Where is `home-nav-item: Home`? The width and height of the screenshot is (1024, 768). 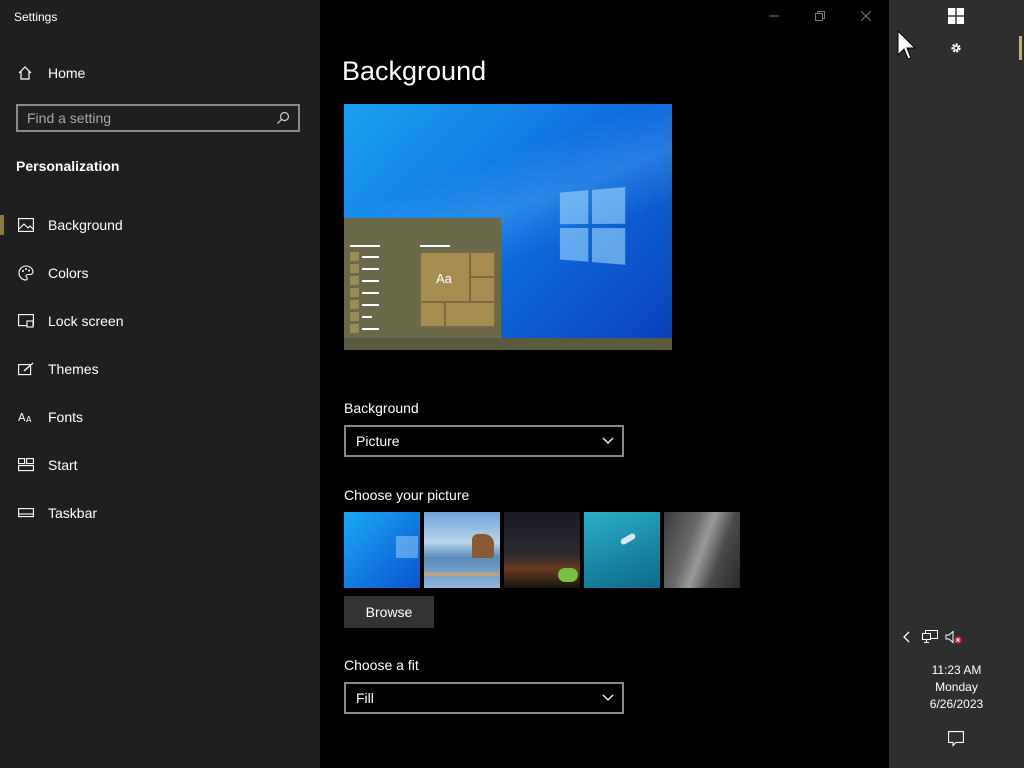
home-nav-item: Home is located at coordinates (50, 73).